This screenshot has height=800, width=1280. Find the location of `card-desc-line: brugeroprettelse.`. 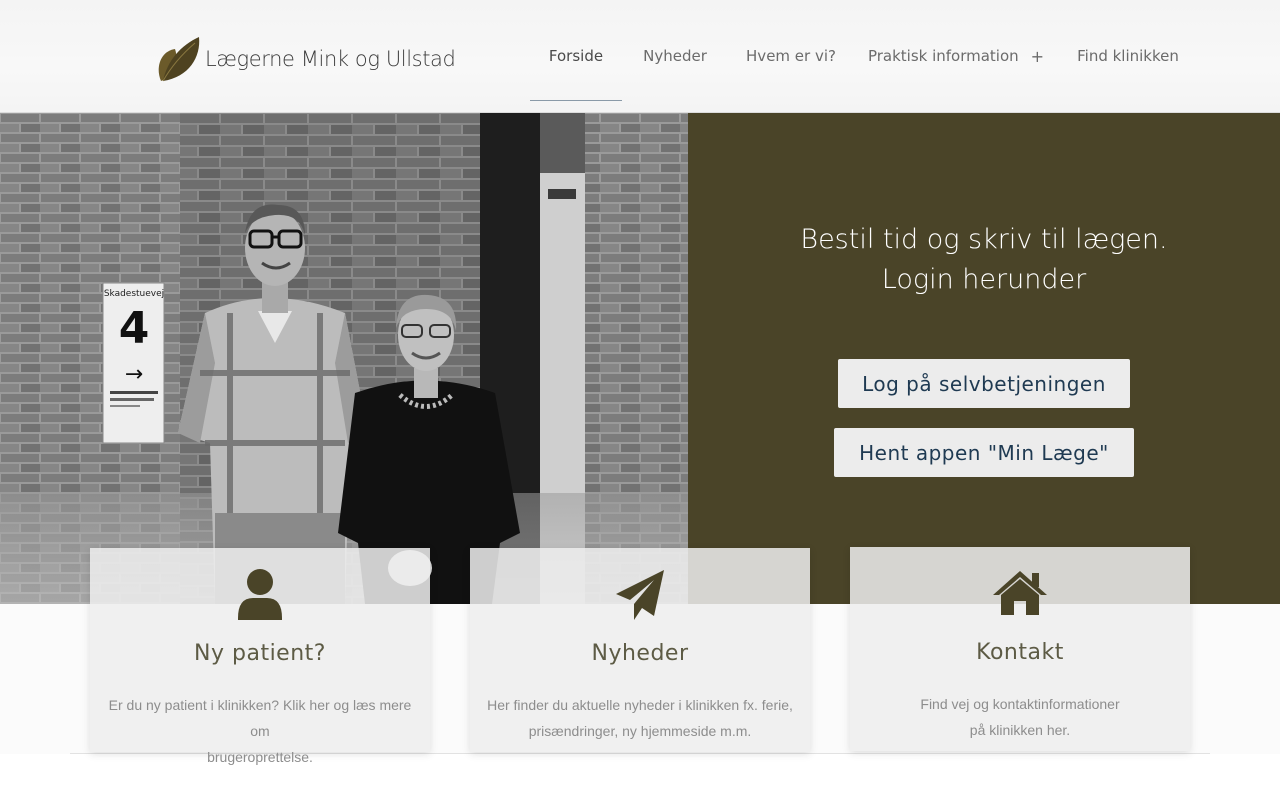

card-desc-line: brugeroprettelse. is located at coordinates (260, 757).